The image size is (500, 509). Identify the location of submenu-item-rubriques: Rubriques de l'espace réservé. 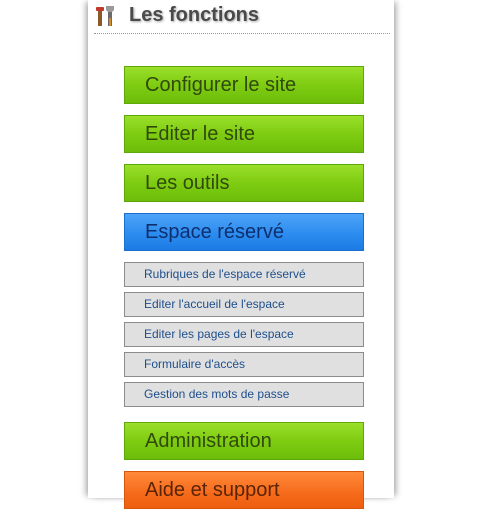
(244, 274).